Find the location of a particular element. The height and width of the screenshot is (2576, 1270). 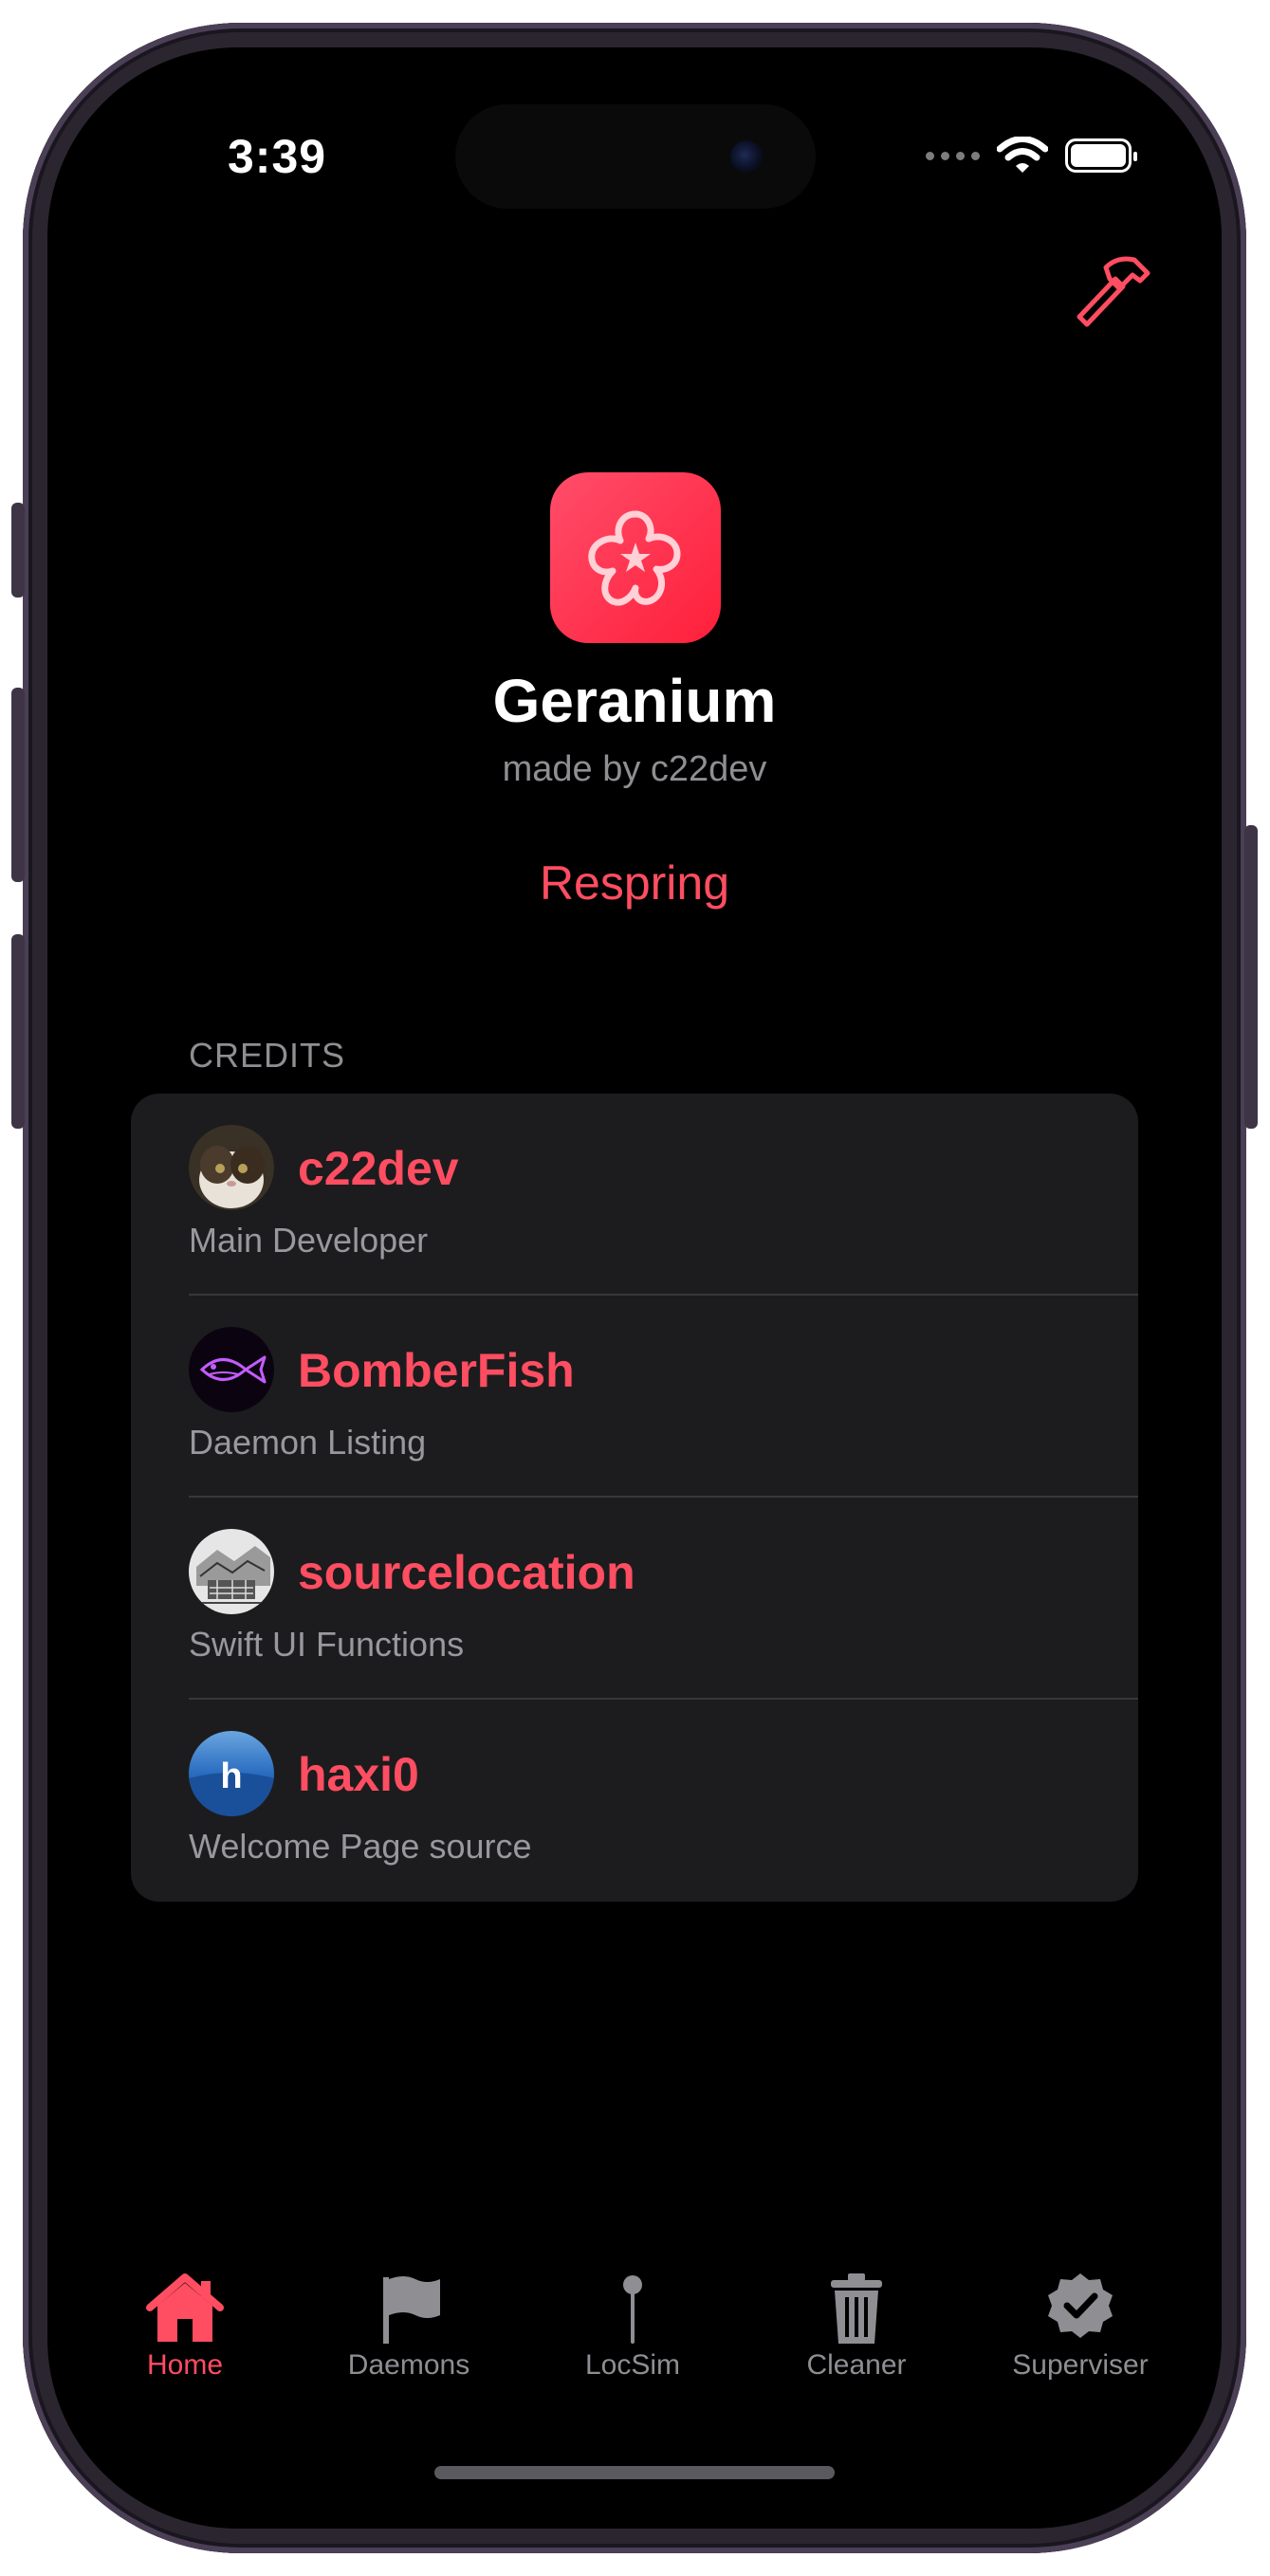

pin-icon is located at coordinates (632, 2309).